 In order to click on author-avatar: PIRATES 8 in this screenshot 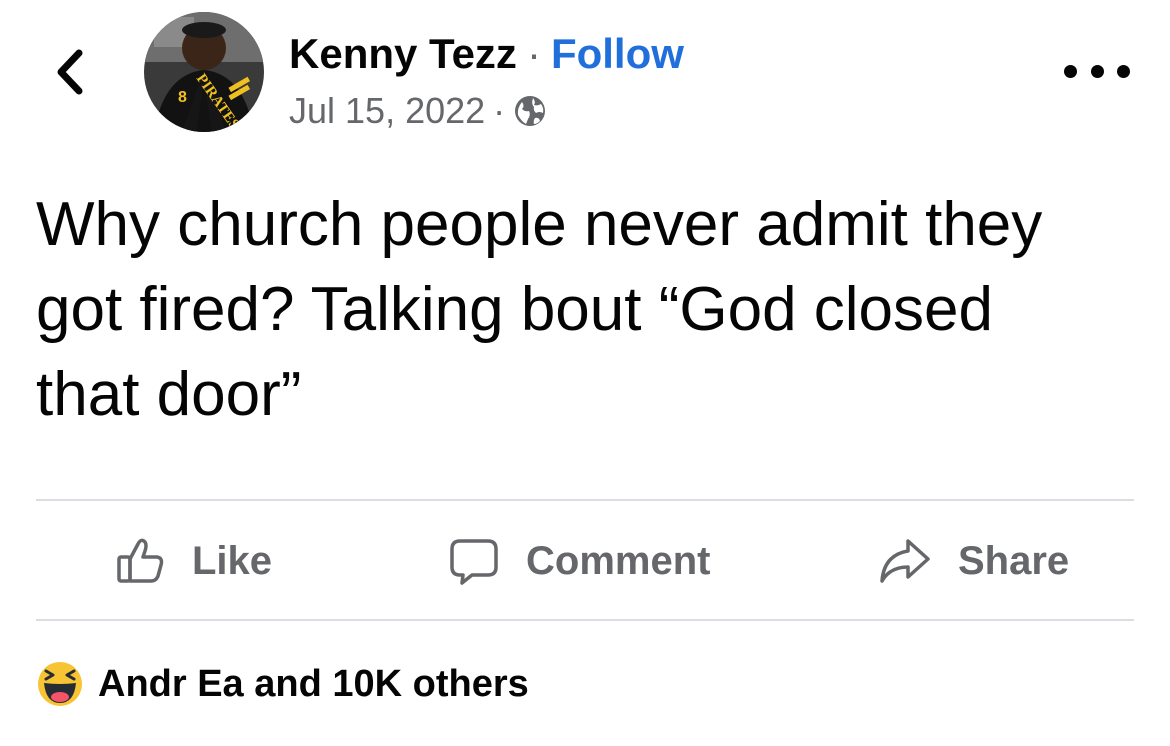, I will do `click(204, 72)`.